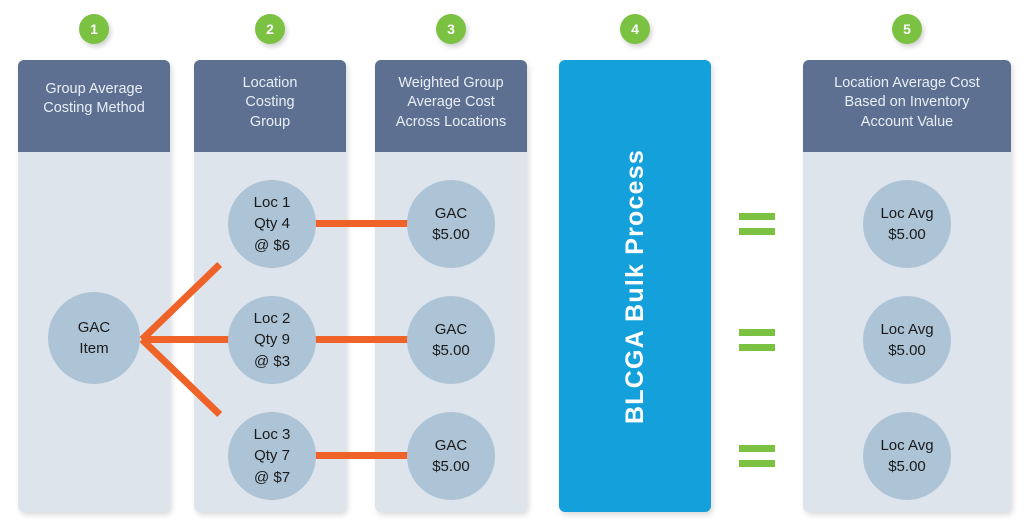  What do you see at coordinates (362, 455) in the screenshot?
I see `connector-loc3-to-gac3` at bounding box center [362, 455].